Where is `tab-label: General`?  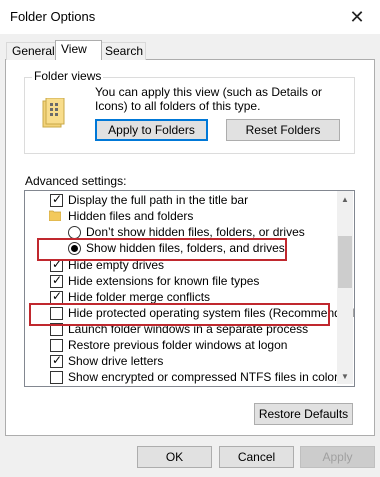 tab-label: General is located at coordinates (33, 51).